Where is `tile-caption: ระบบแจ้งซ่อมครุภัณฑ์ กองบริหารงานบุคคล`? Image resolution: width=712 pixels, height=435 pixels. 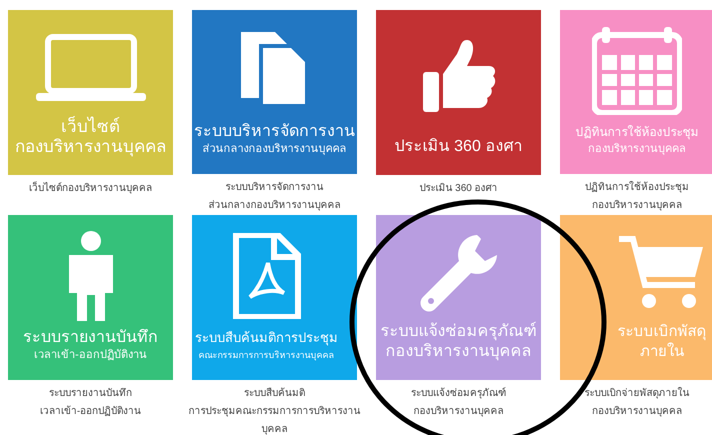
tile-caption: ระบบแจ้งซ่อมครุภัณฑ์ กองบริหารงานบุคคล is located at coordinates (458, 403).